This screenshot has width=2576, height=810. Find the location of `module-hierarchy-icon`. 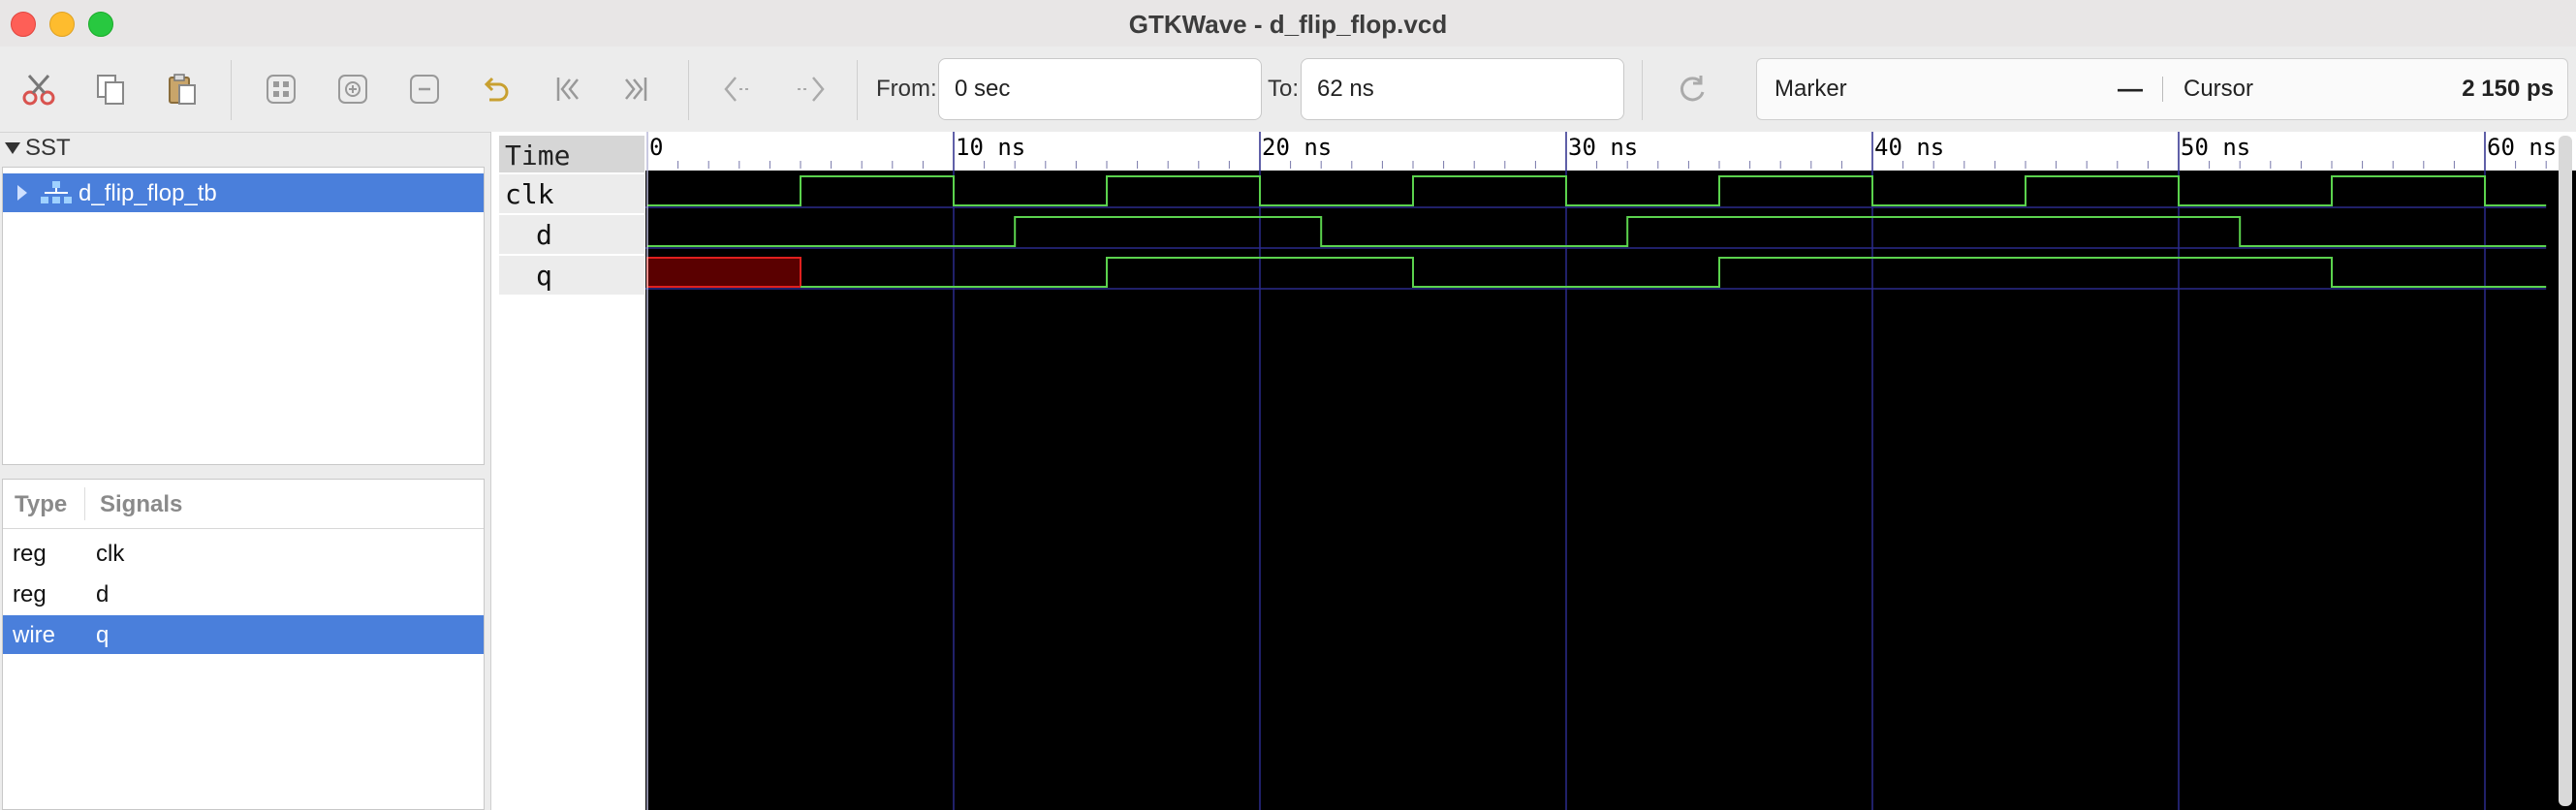

module-hierarchy-icon is located at coordinates (56, 192).